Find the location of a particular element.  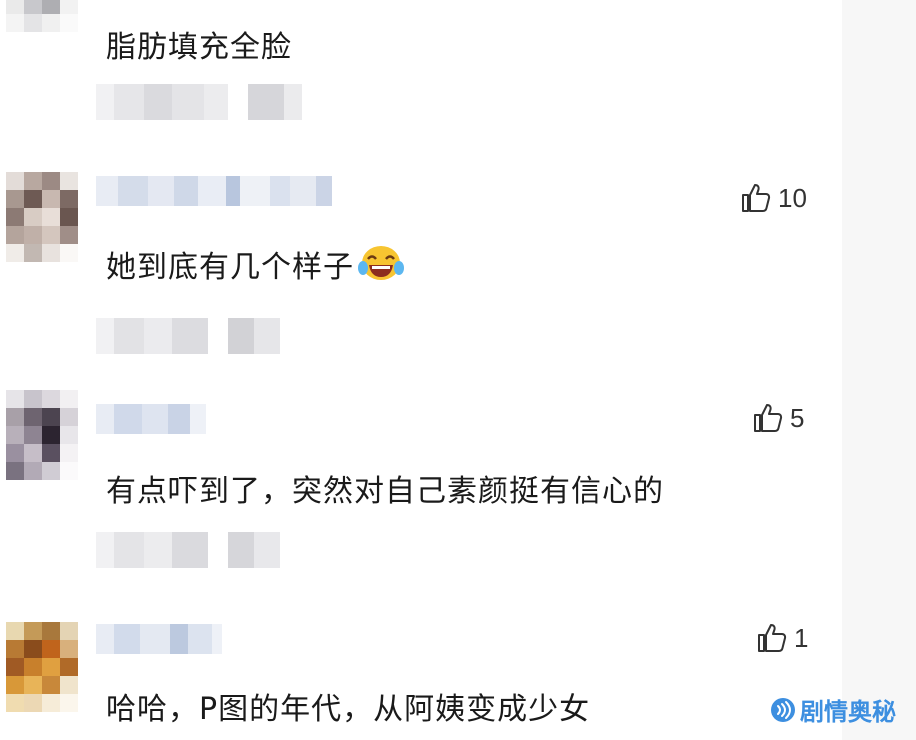

like-count: 10 is located at coordinates (792, 197).